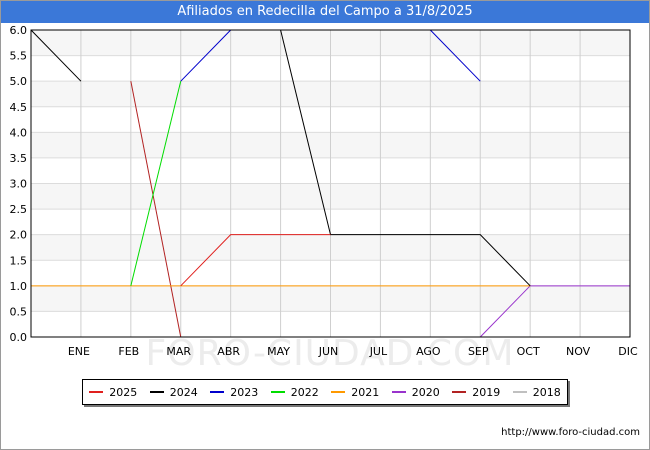 This screenshot has height=450, width=650. I want to click on legend-label: 2024, so click(183, 392).